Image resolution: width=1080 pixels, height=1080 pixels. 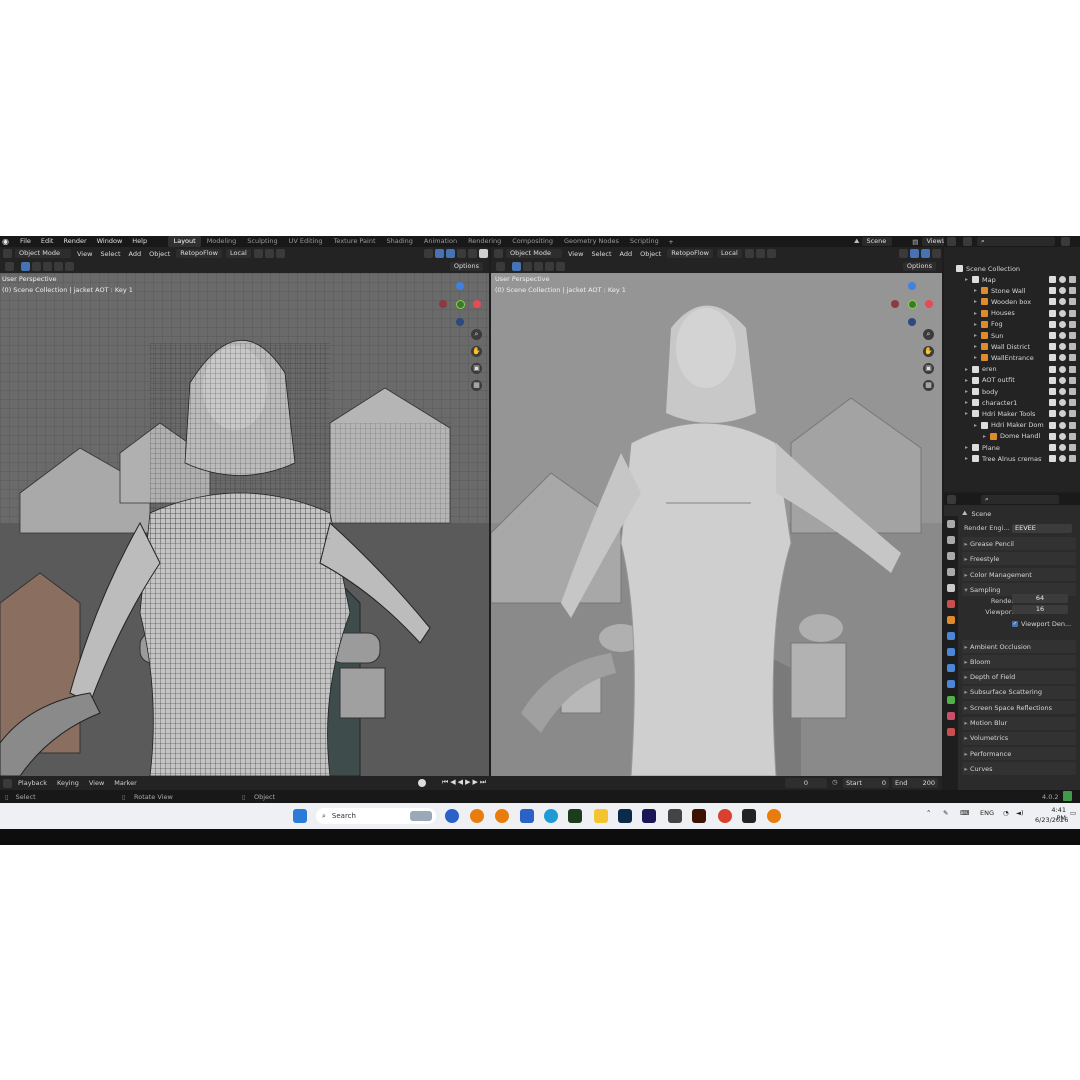 What do you see at coordinates (354, 241) in the screenshot?
I see `tab-texture-paint: Texture Paint` at bounding box center [354, 241].